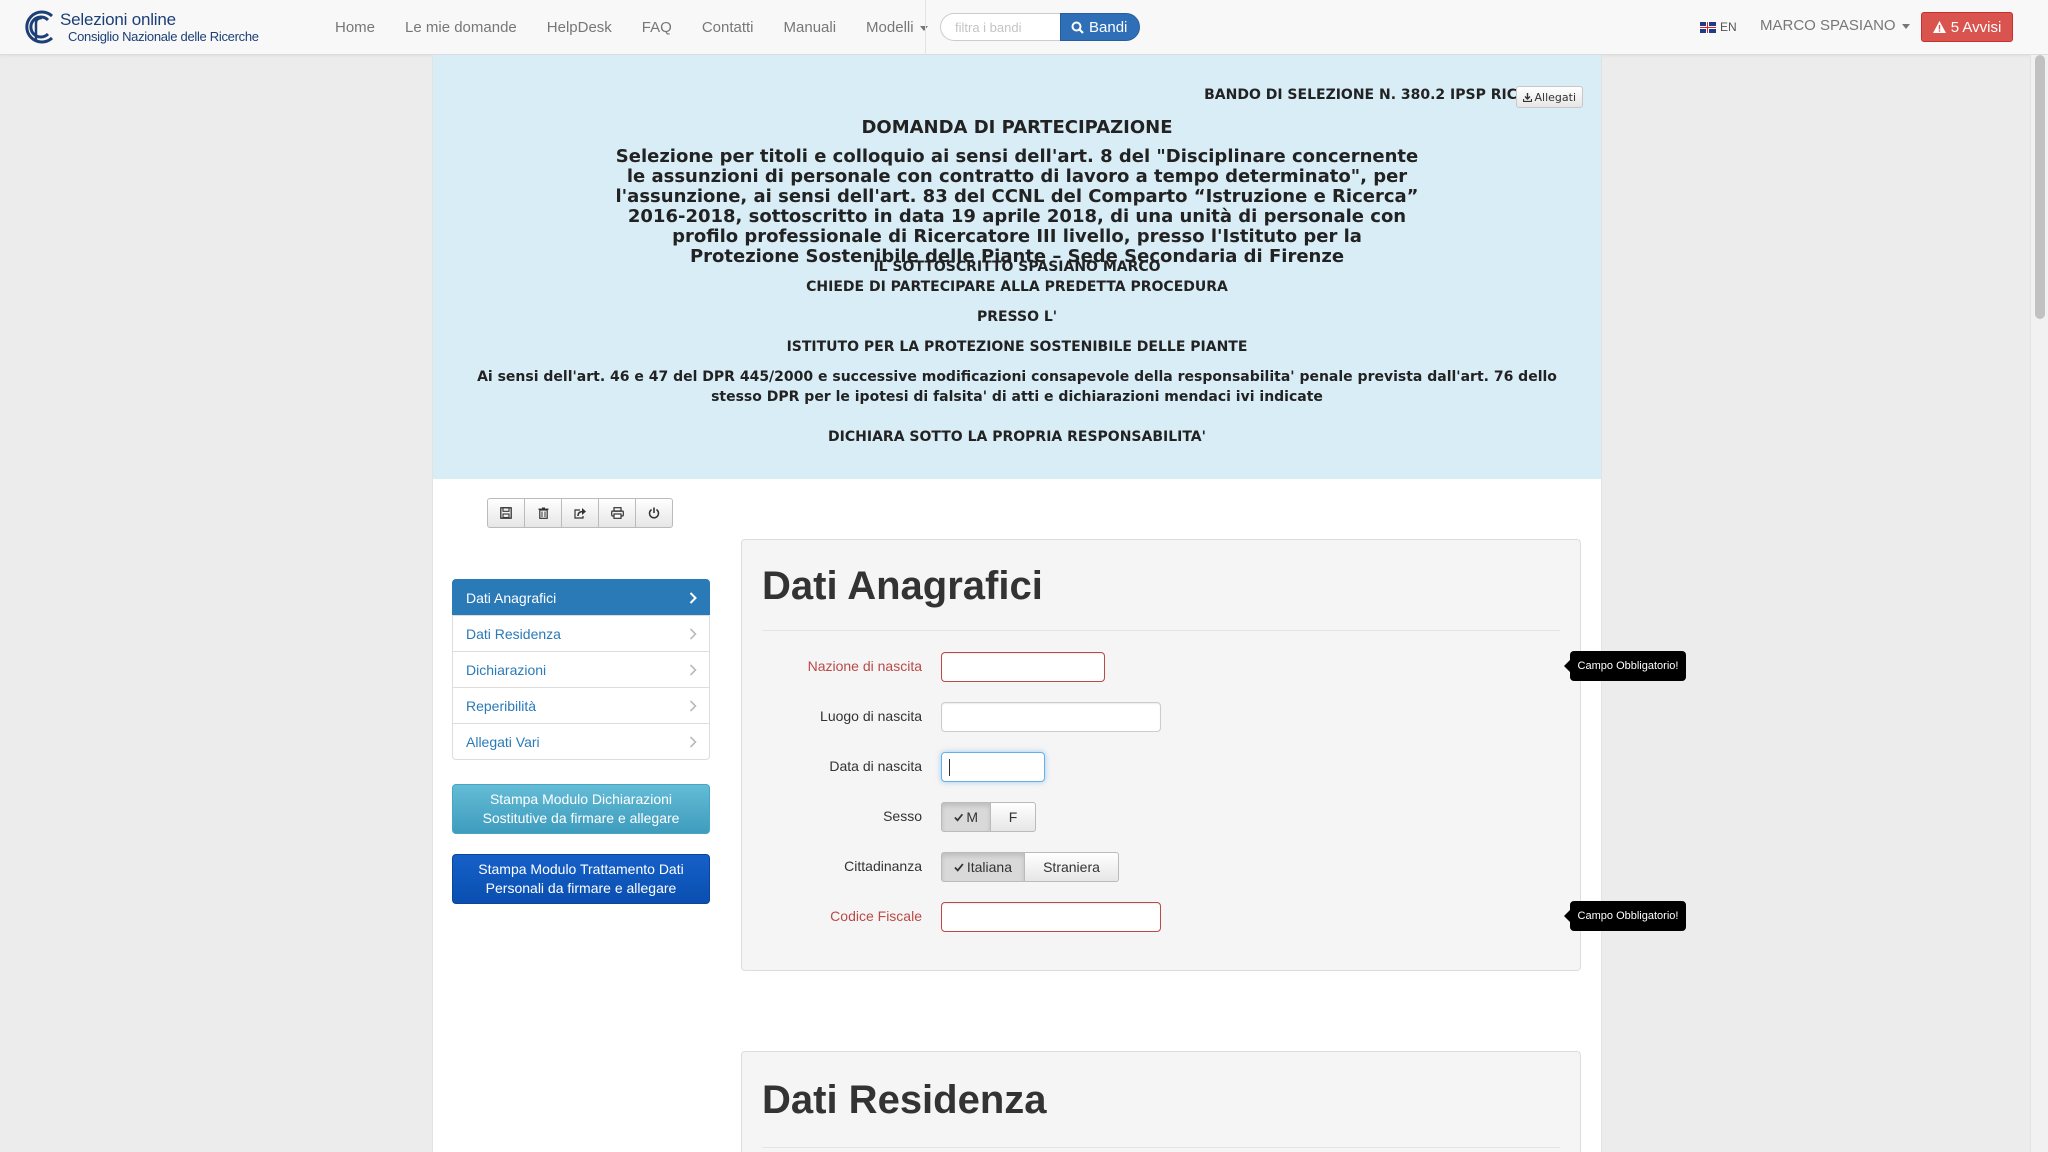  I want to click on presso-text: PRESSO L', so click(1017, 317).